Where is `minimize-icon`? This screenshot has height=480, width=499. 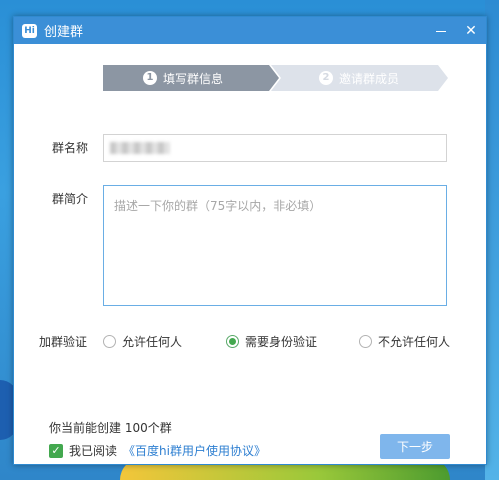
minimize-icon is located at coordinates (441, 31).